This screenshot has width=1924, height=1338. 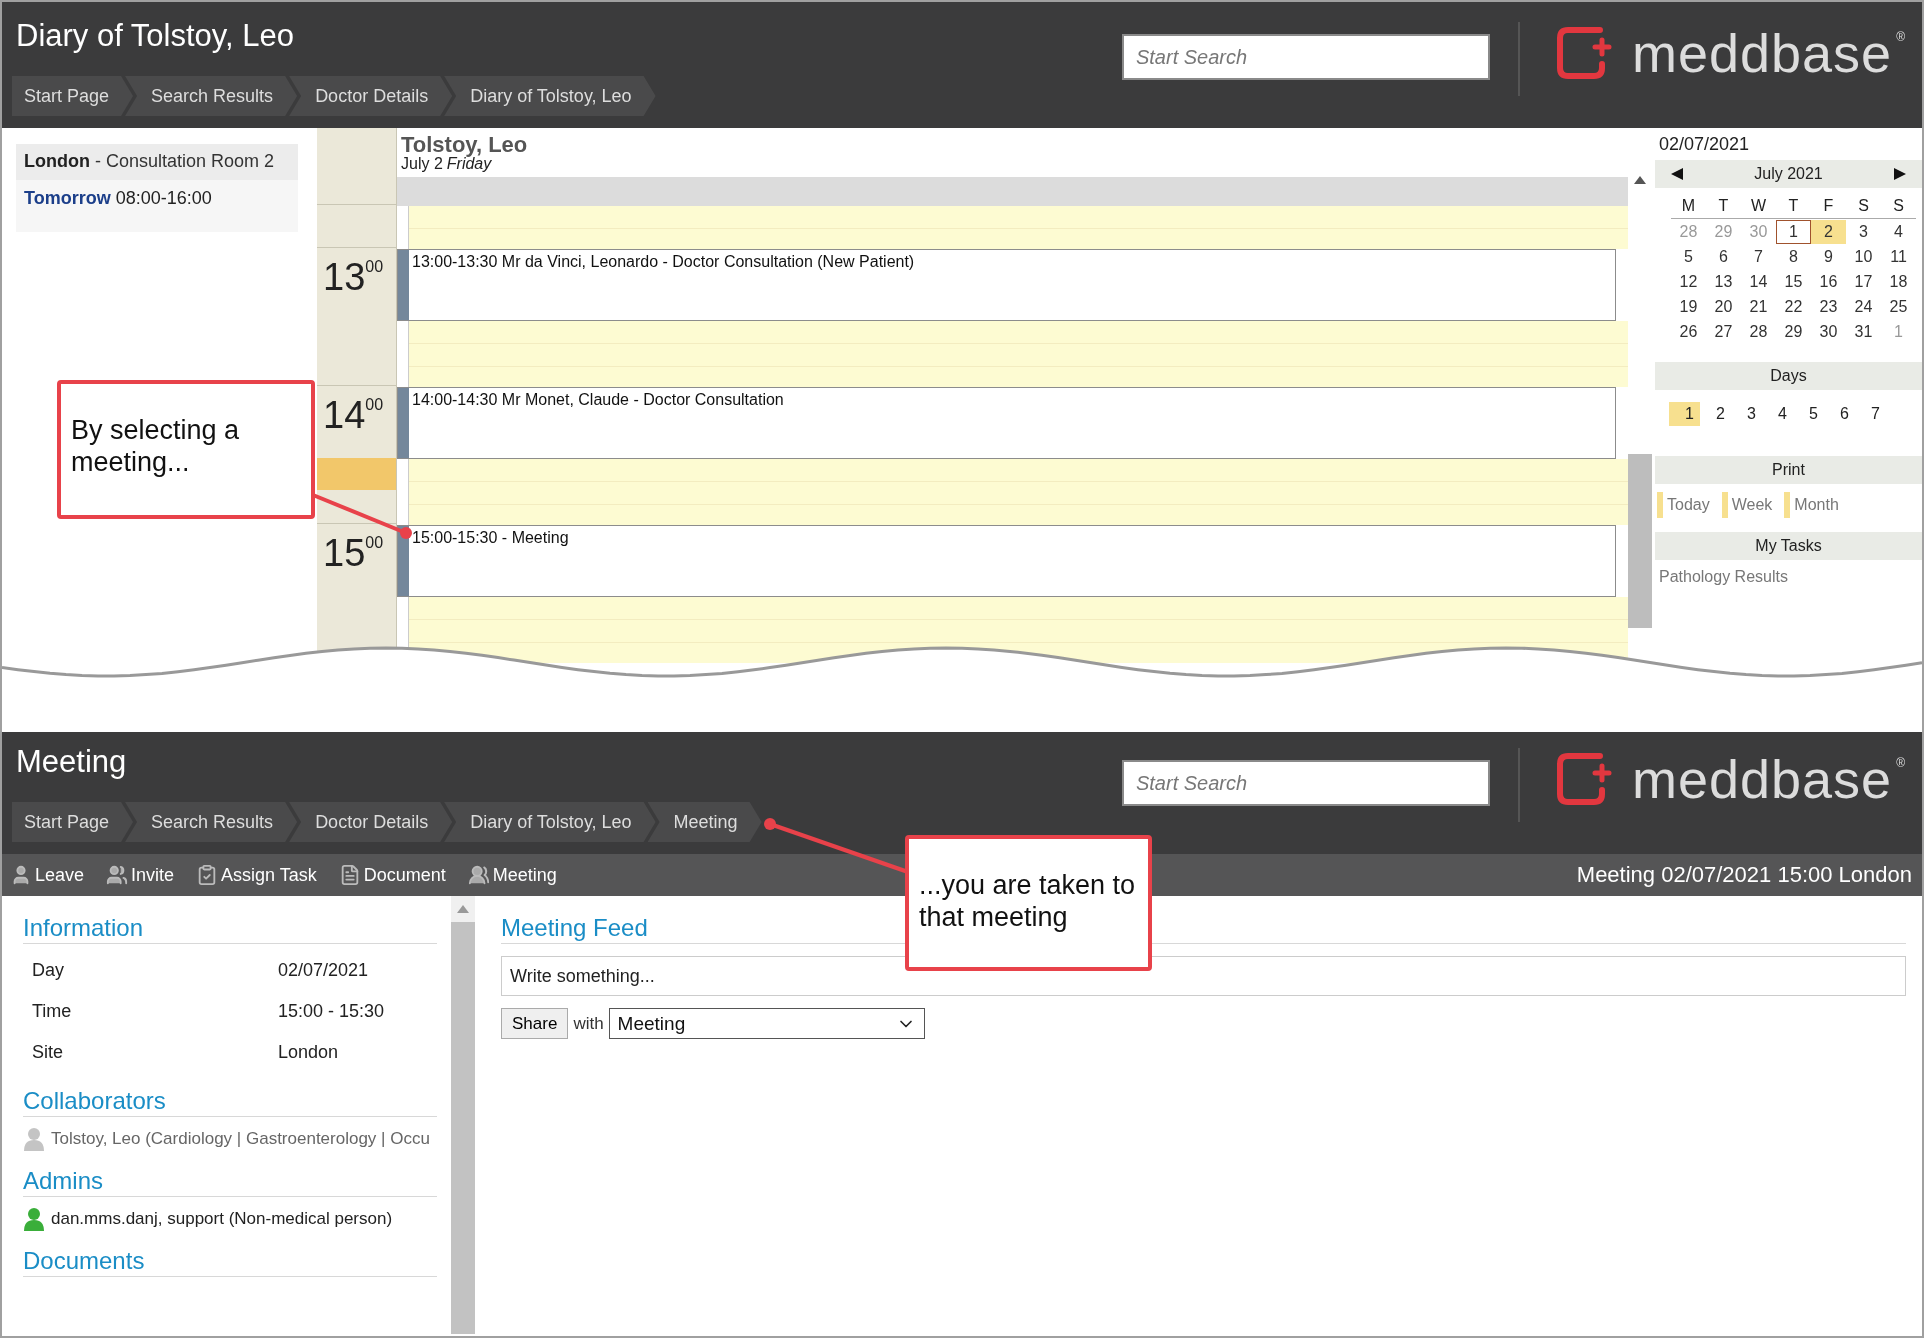 I want to click on calendar-day: 23, so click(x=1828, y=307).